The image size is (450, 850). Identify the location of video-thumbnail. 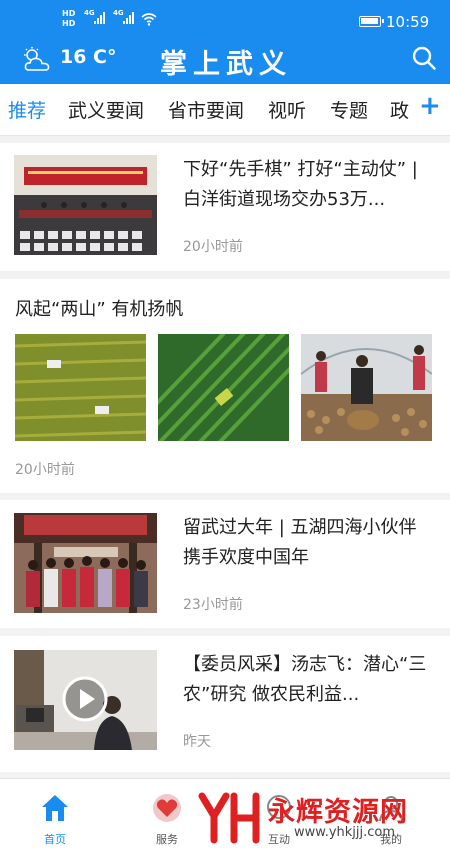
(85, 700).